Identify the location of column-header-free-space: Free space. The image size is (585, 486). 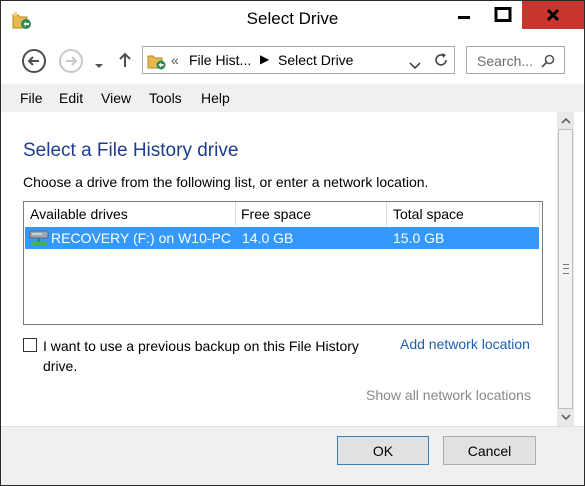
(276, 214).